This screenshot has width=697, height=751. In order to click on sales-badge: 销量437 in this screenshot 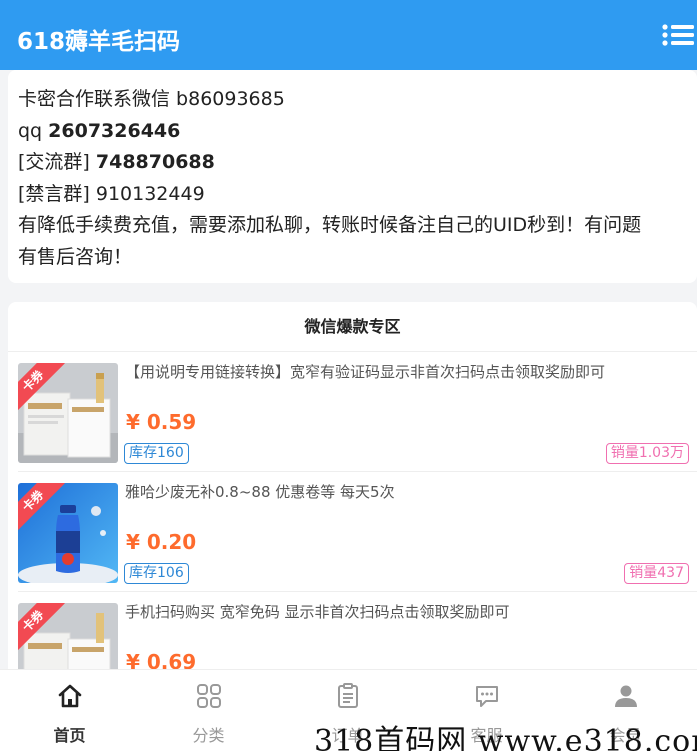, I will do `click(656, 573)`.